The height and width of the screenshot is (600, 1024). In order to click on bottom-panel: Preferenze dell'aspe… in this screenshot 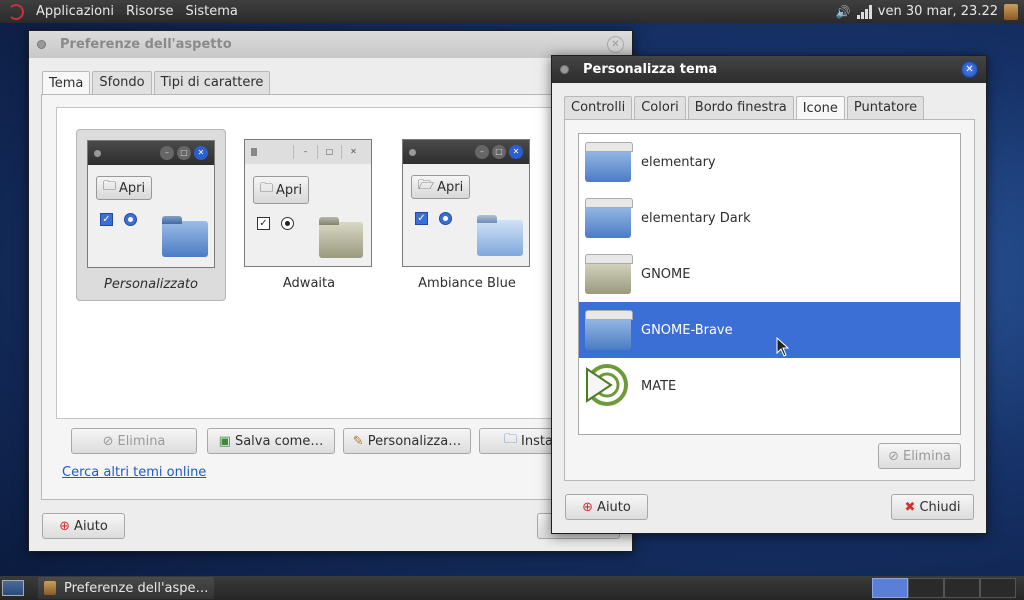, I will do `click(512, 588)`.